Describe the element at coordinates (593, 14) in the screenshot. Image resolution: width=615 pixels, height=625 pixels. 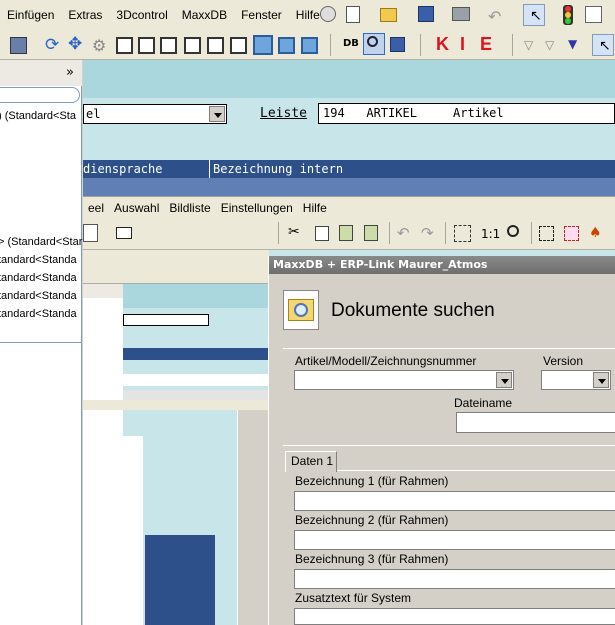
I see `options-list-icon` at that location.